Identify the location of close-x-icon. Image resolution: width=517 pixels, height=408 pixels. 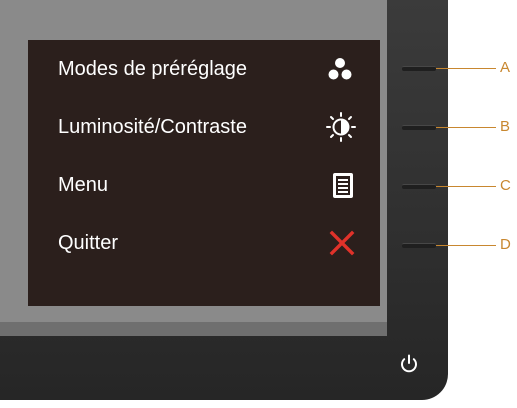
(342, 243).